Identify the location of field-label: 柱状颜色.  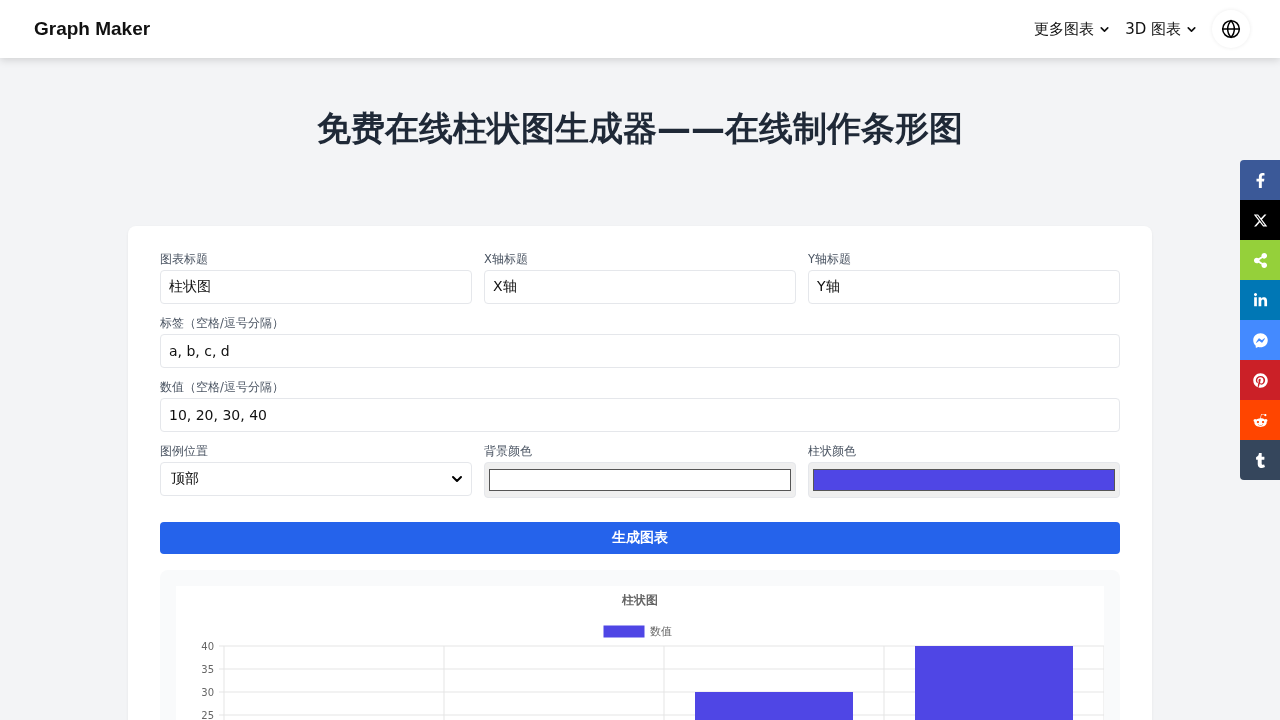
(832, 451).